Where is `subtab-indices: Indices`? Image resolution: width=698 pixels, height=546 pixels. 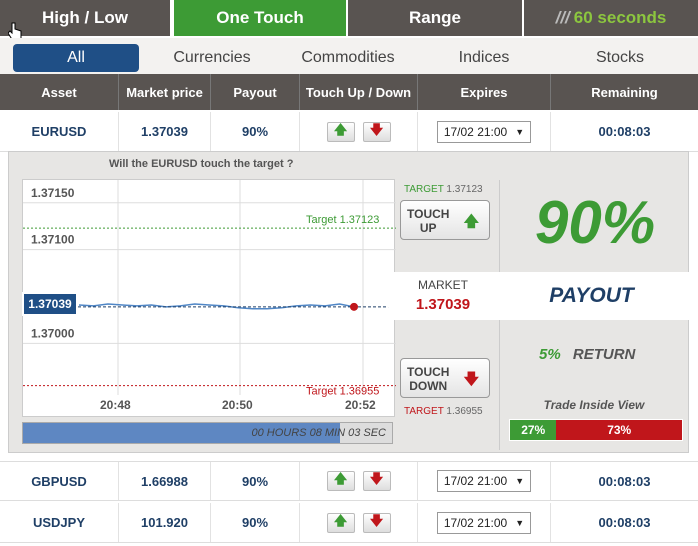 subtab-indices: Indices is located at coordinates (484, 58).